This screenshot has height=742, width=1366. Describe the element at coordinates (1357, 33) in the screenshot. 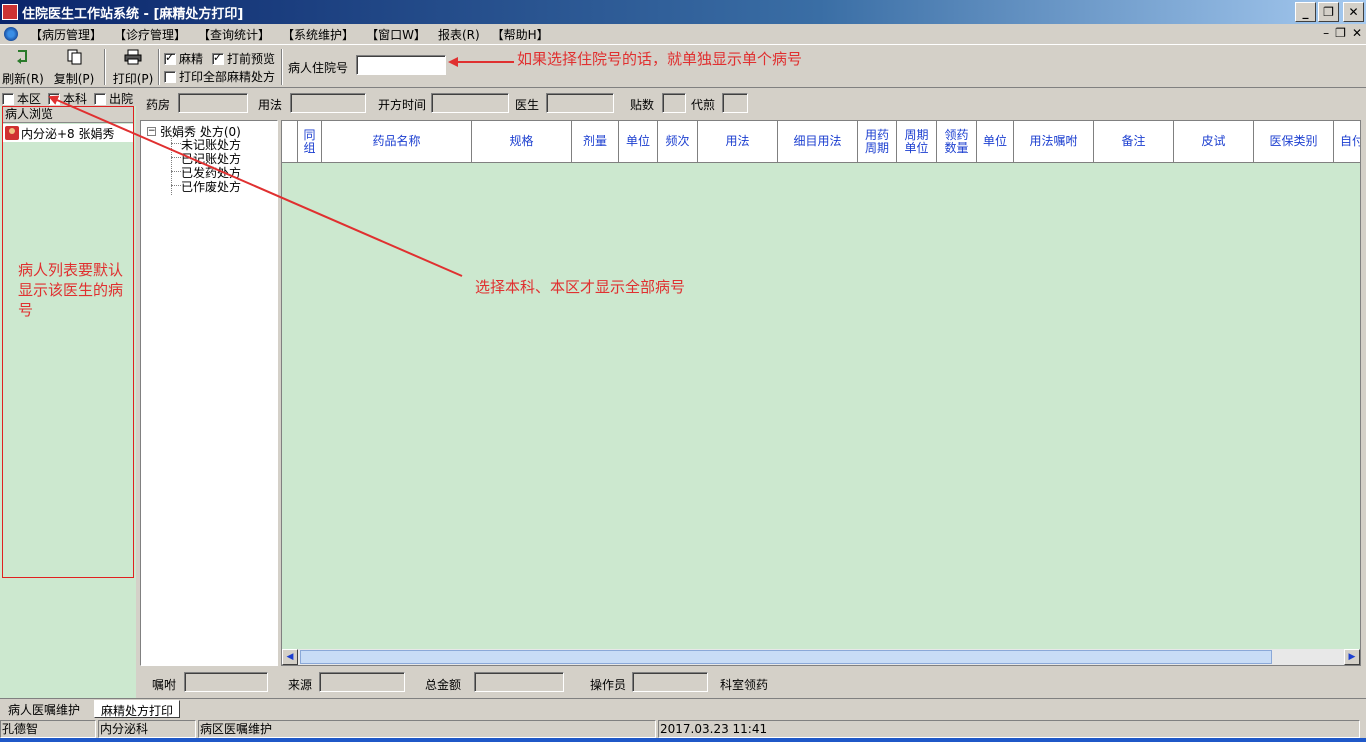

I see `mdi-close-icon: ✕` at that location.